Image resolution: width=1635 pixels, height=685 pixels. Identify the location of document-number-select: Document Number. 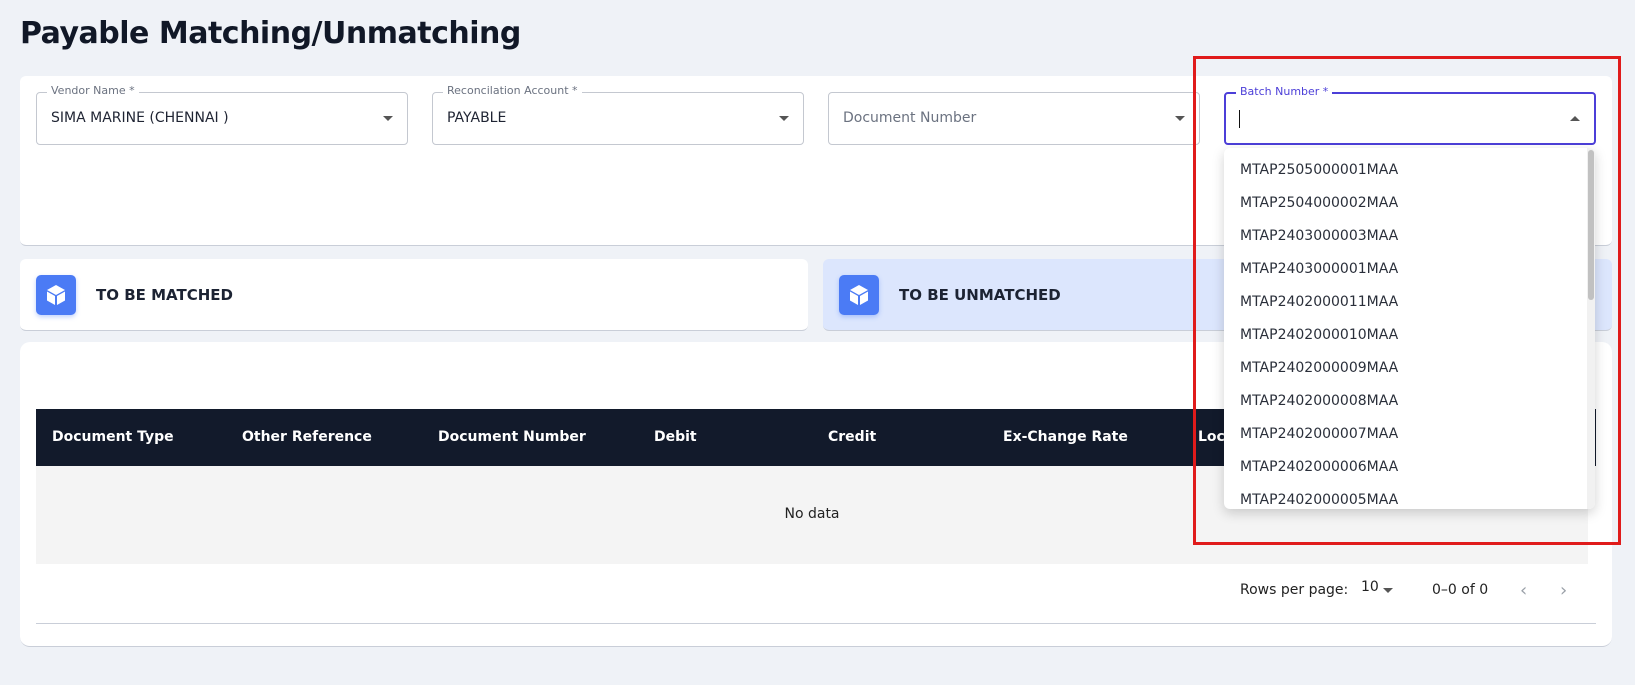
(1014, 118).